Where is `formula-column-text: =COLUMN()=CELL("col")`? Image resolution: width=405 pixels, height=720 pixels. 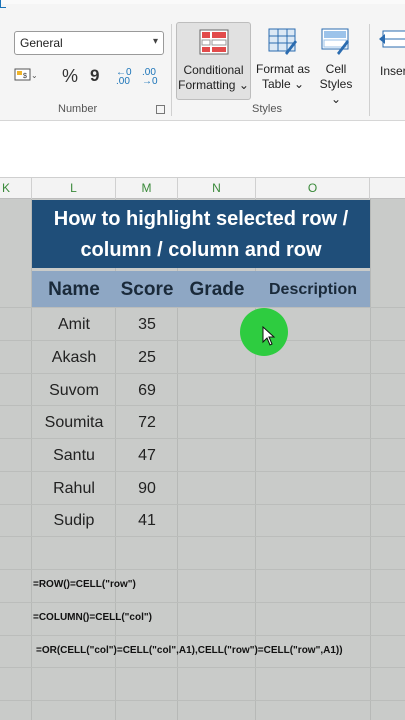
formula-column-text: =COLUMN()=CELL("col") is located at coordinates (92, 617).